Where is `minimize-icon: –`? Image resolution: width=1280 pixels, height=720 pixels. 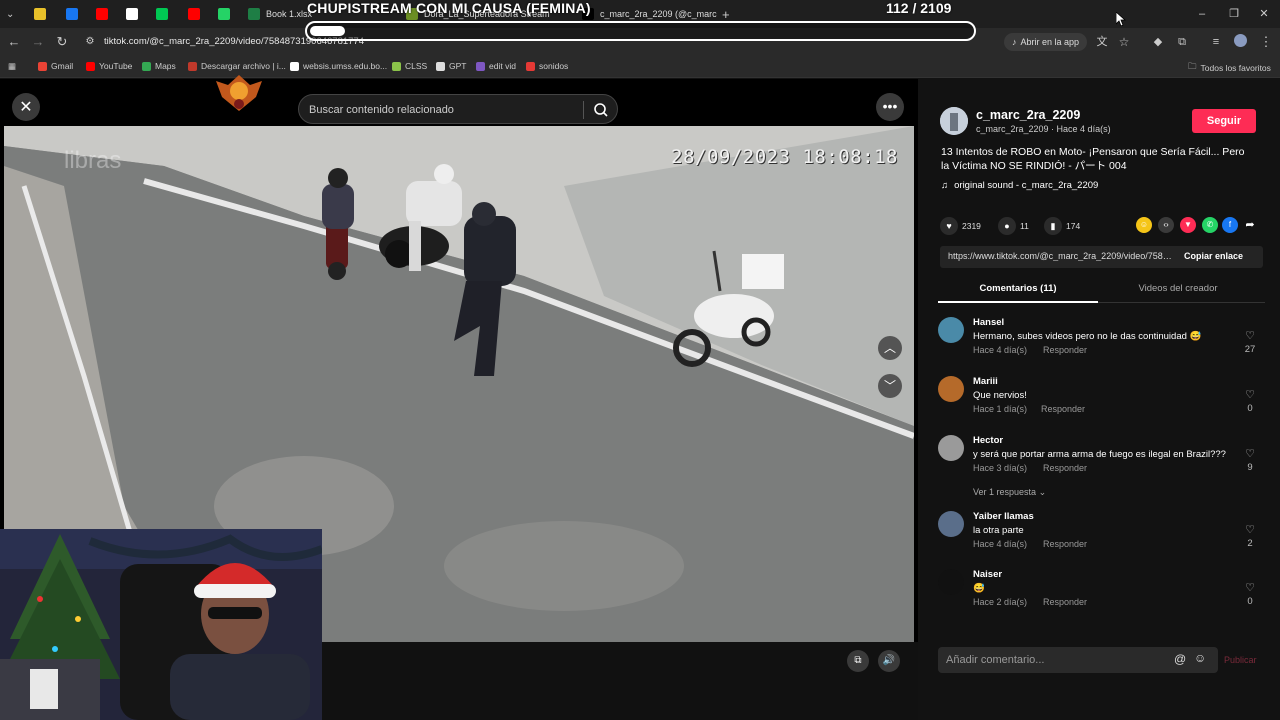 minimize-icon: – is located at coordinates (1202, 14).